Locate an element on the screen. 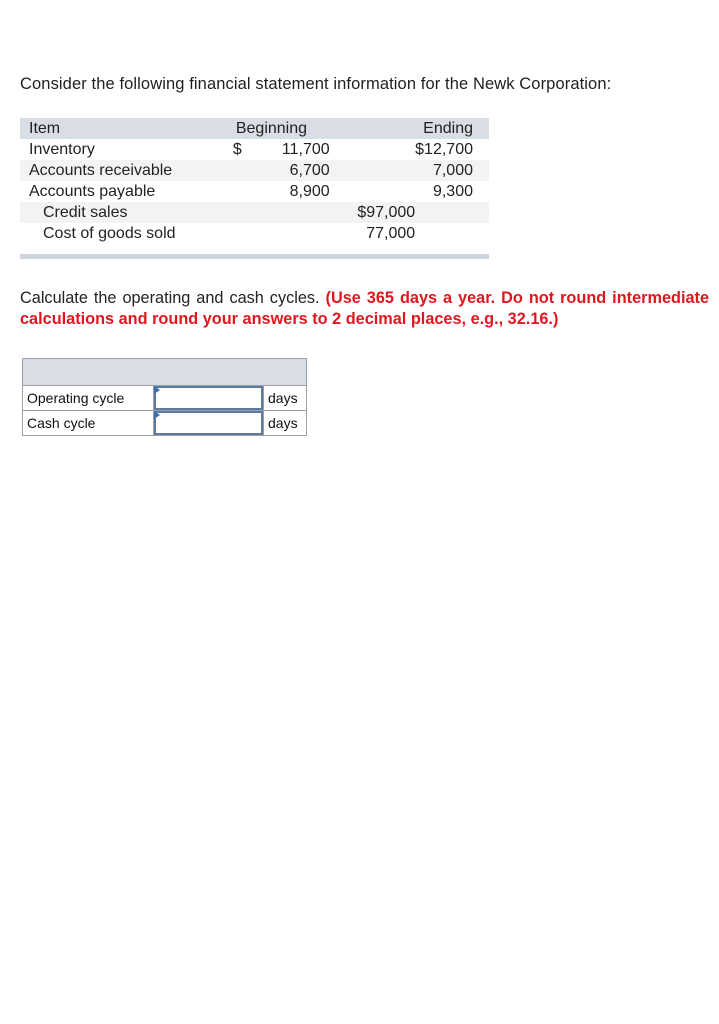 This screenshot has height=1024, width=719. currency-symbol: $ is located at coordinates (237, 149).